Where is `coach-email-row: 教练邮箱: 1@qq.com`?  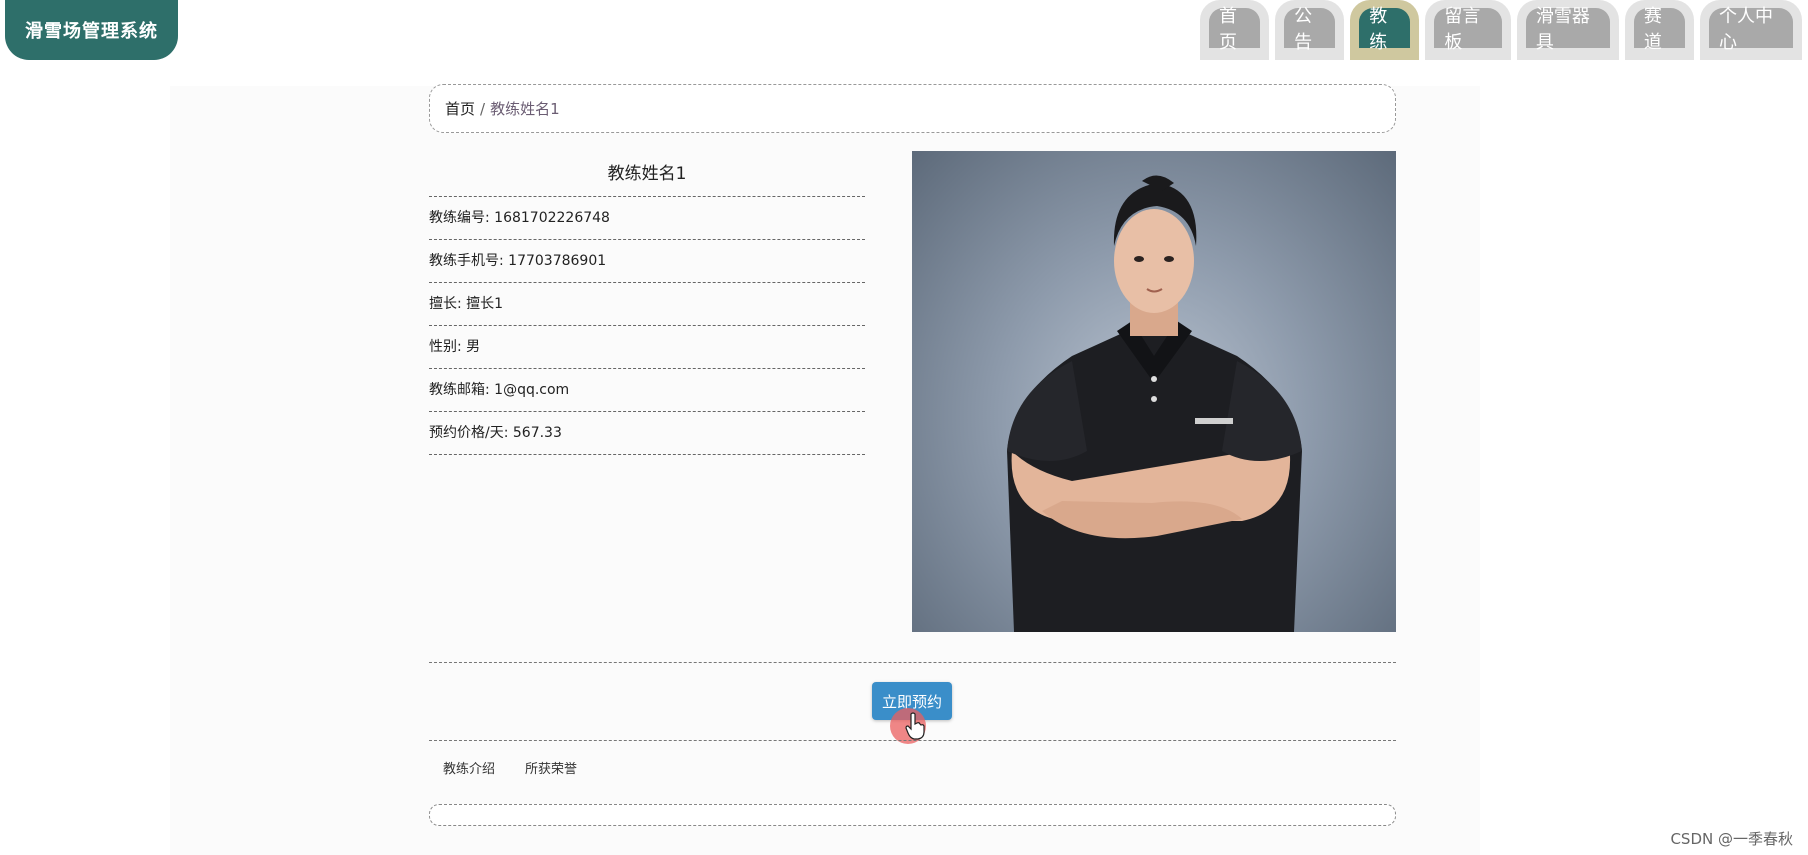
coach-email-row: 教练邮箱: 1@qq.com is located at coordinates (647, 390).